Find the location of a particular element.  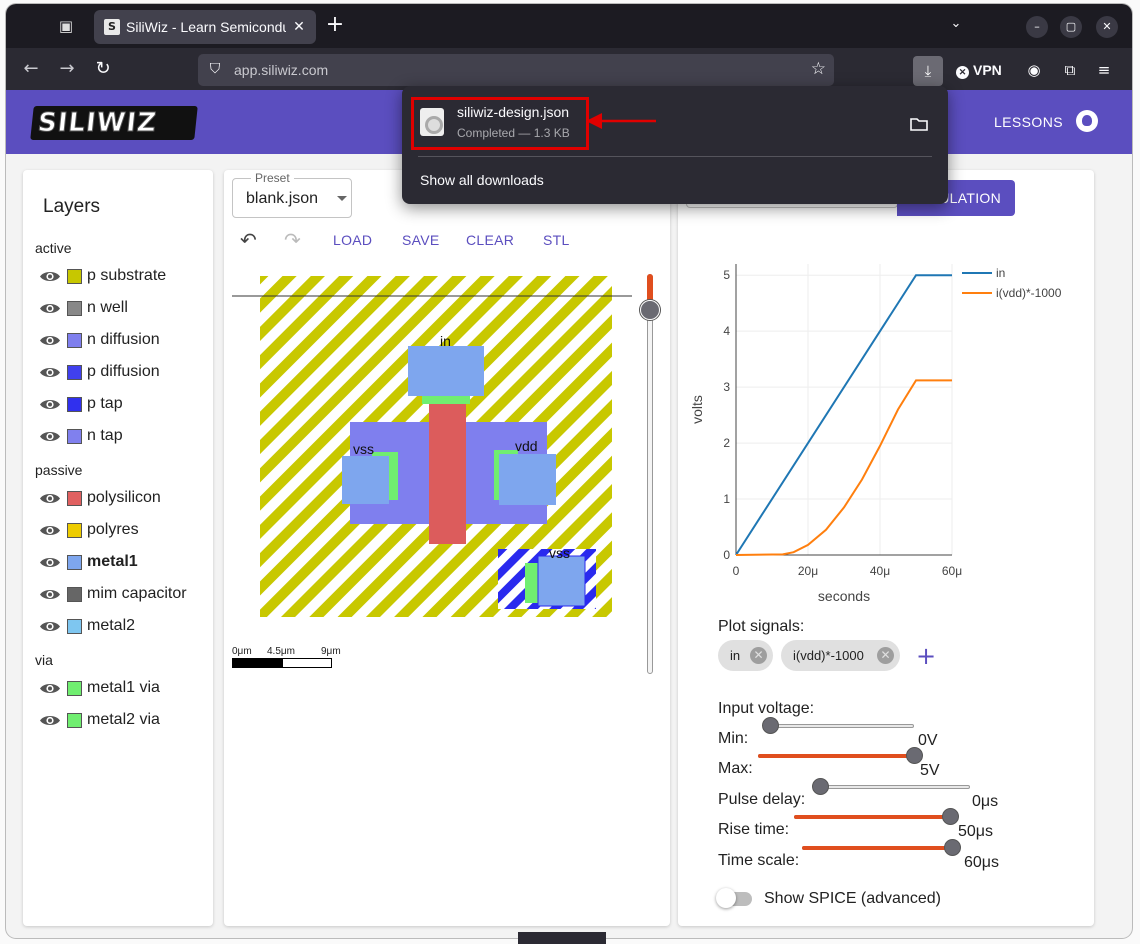

scale-label-0: 0μm is located at coordinates (242, 651).